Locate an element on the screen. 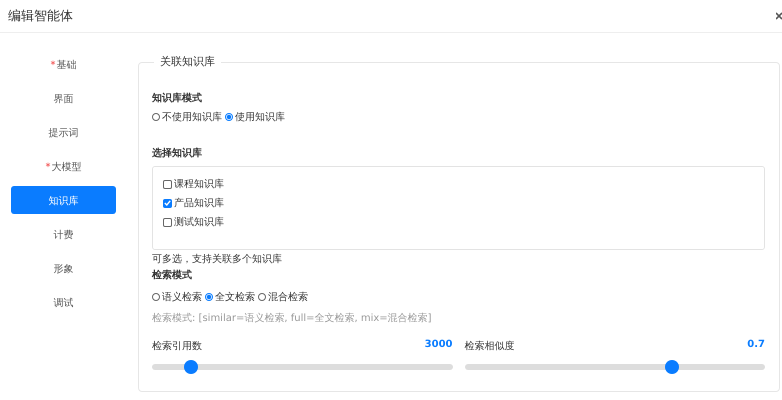 This screenshot has height=400, width=782. sidebar-item: *基础 is located at coordinates (63, 64).